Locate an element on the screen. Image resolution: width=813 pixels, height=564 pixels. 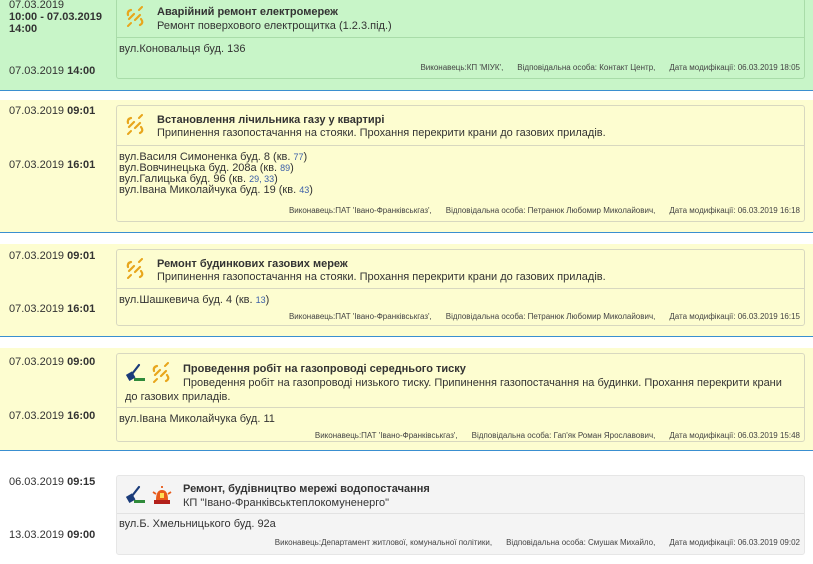
address-line: вул.Б. Хмельницького буд. 92а is located at coordinates (197, 524).